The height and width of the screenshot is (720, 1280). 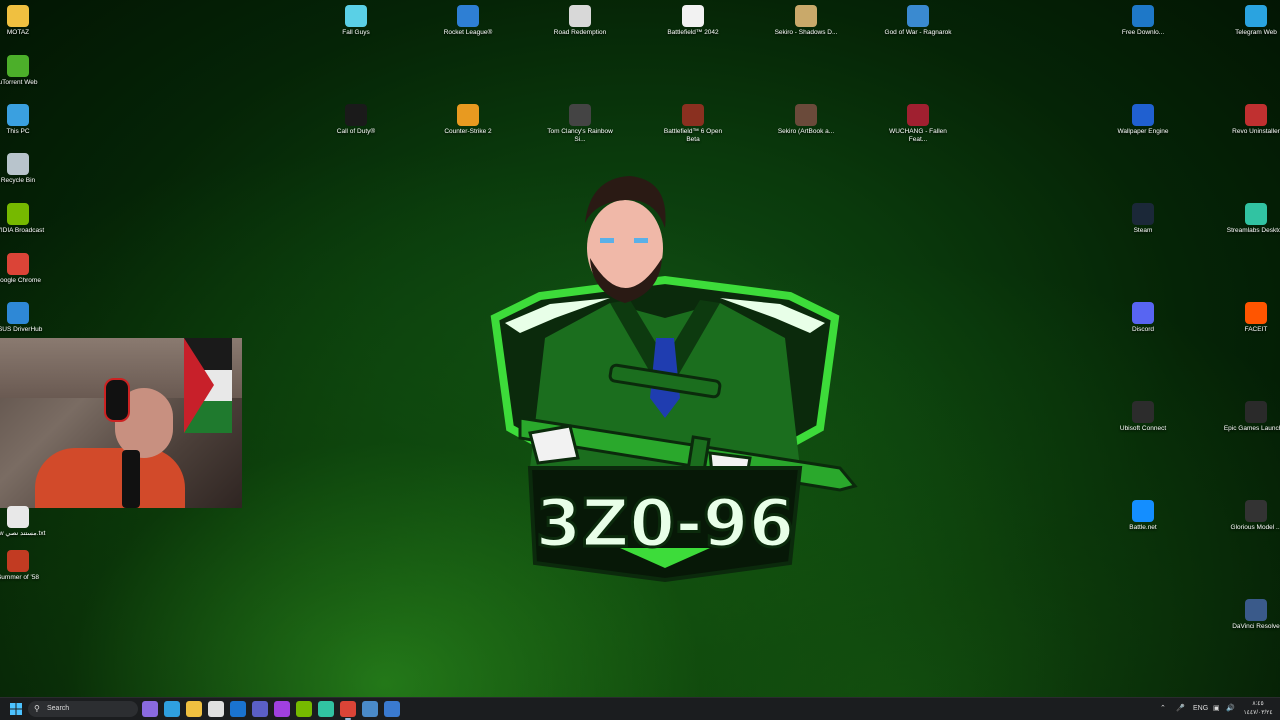 What do you see at coordinates (348, 710) in the screenshot?
I see `taskbar-chrome-app` at bounding box center [348, 710].